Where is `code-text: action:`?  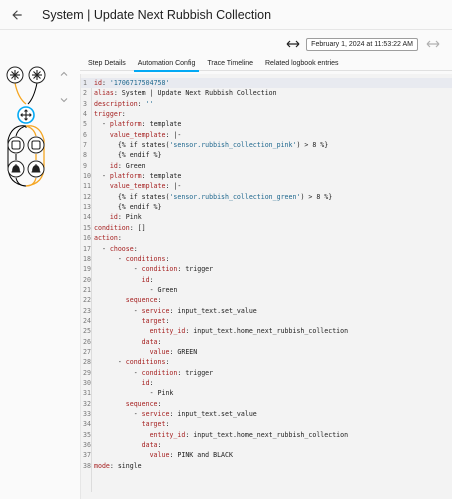
code-text: action: is located at coordinates (108, 238).